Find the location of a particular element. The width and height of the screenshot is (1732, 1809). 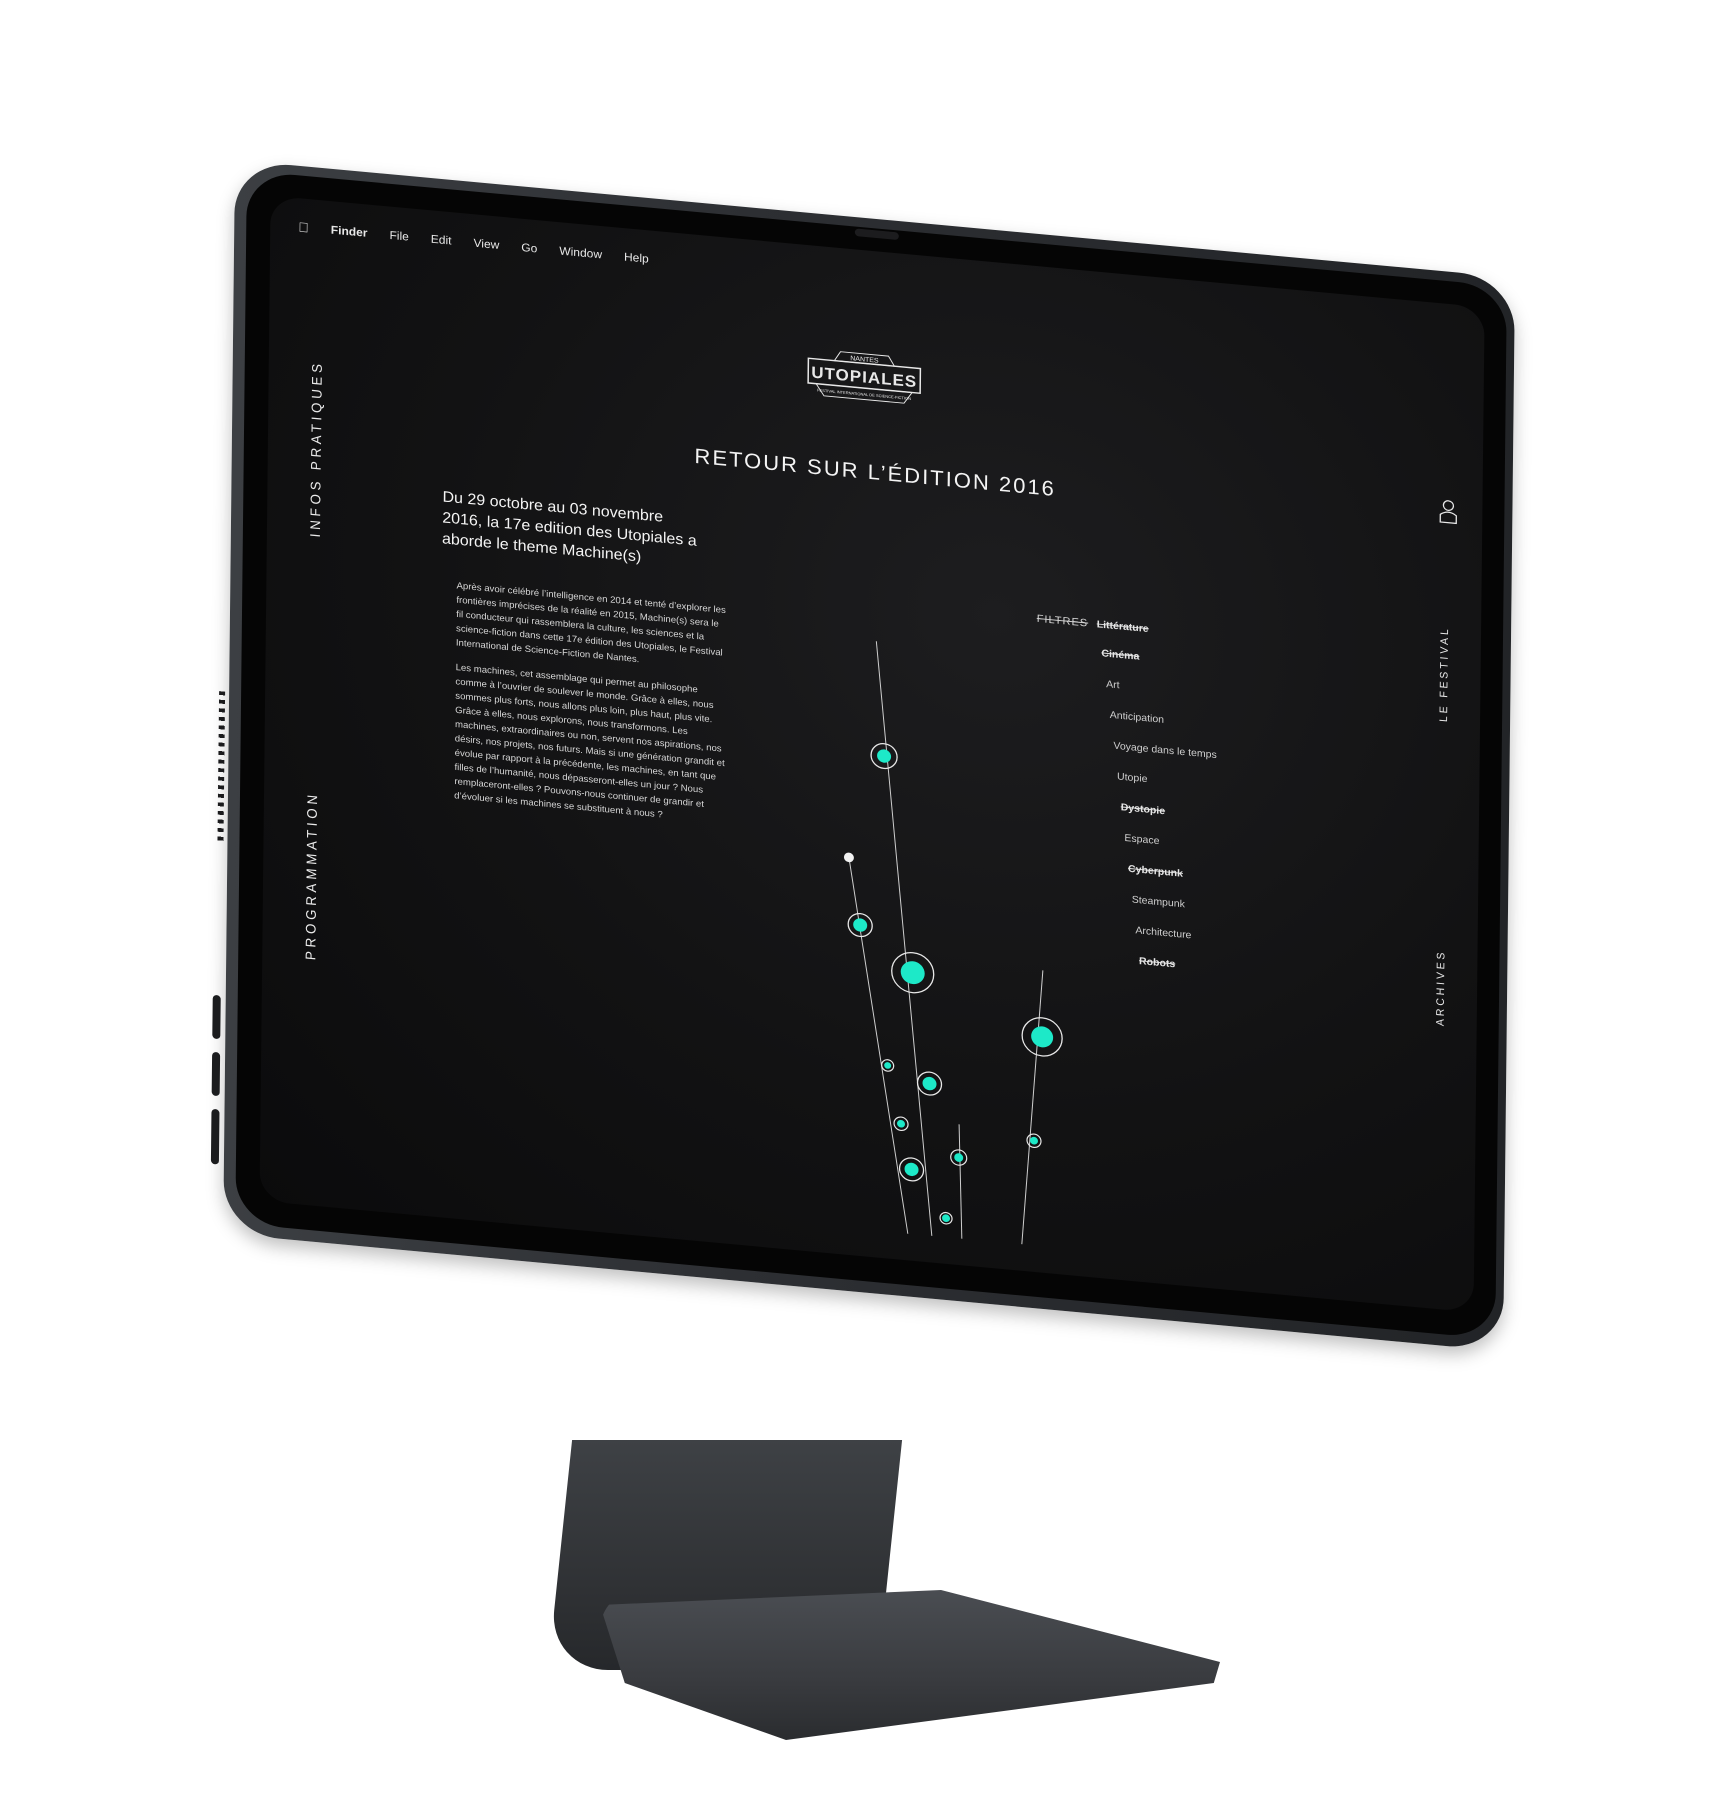

monitor-stand-base is located at coordinates (910, 1665).